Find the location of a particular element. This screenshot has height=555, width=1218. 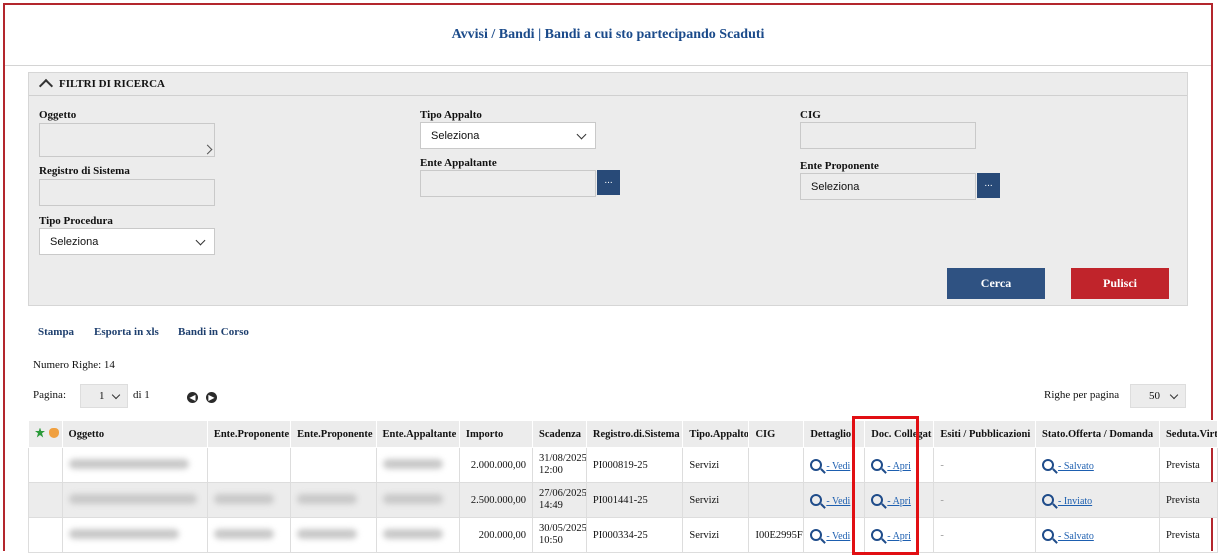

rows-per-page-label: Righe per pagina is located at coordinates (1082, 395).